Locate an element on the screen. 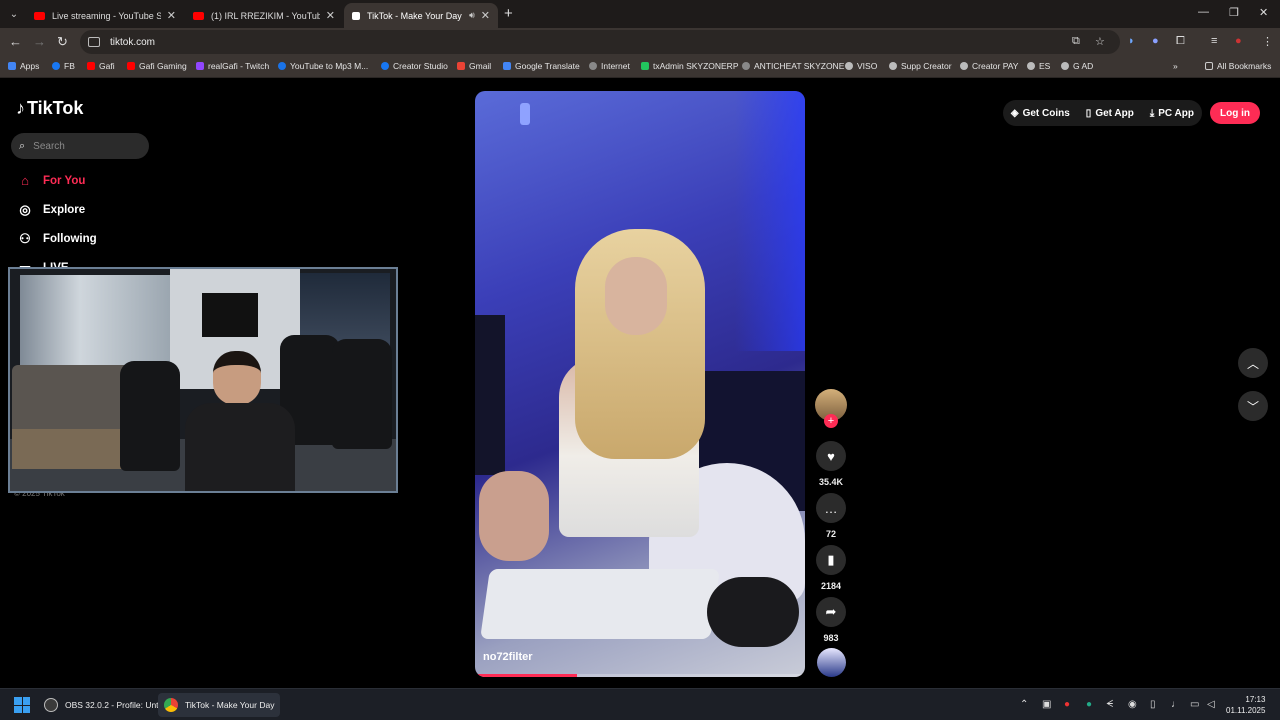 The height and width of the screenshot is (720, 1280). bookmark-label: Gafi is located at coordinates (107, 66).